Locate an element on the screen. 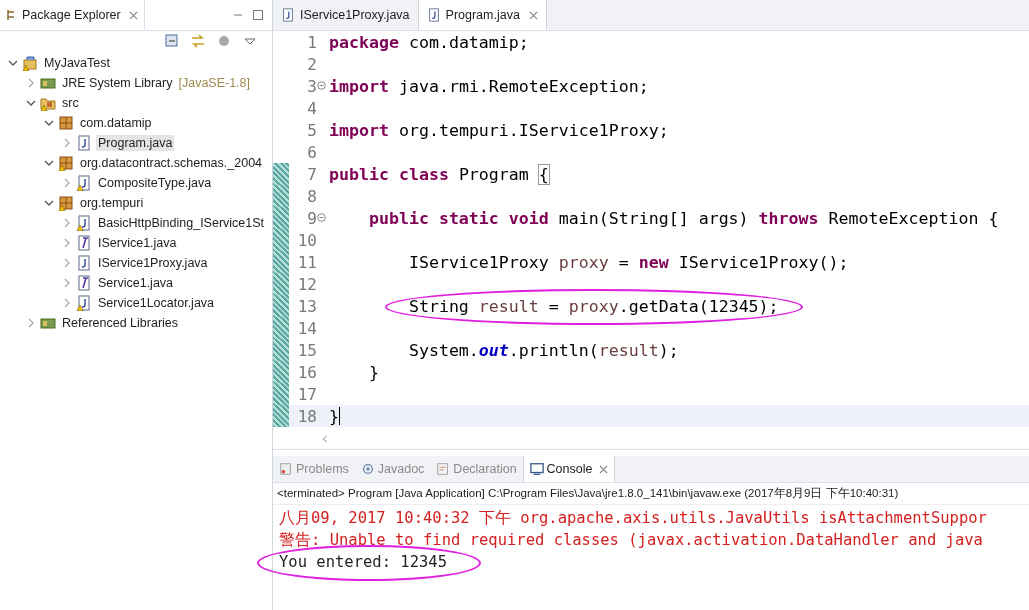 The width and height of the screenshot is (1029, 610). at-icon is located at coordinates (367, 469).